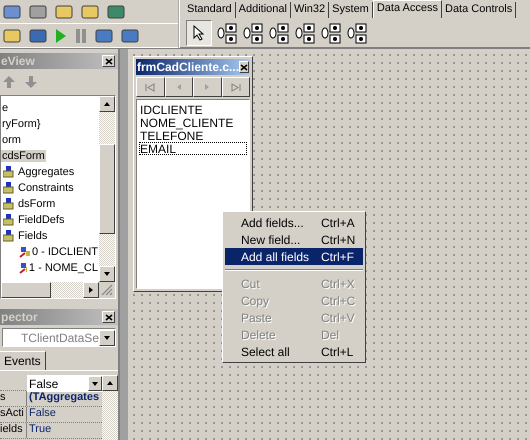  I want to click on property-name: sActi, so click(13, 414).